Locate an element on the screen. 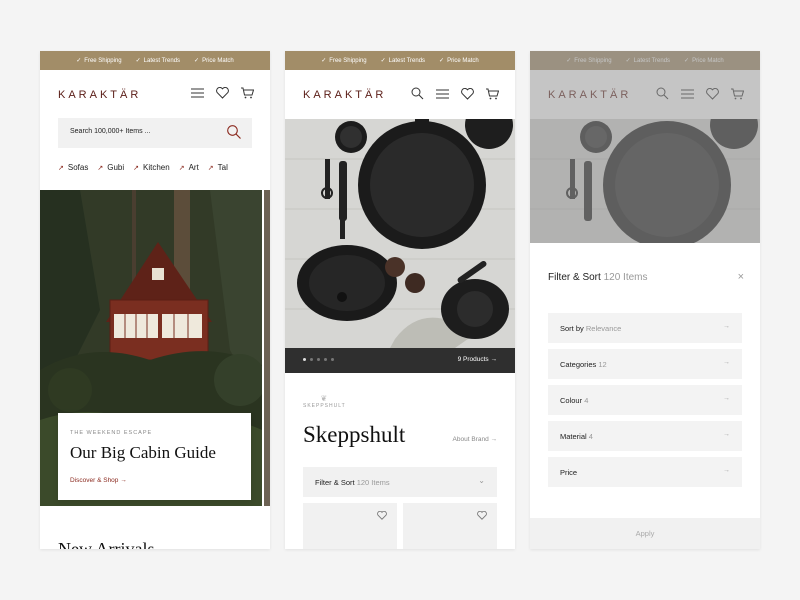  discover-shop-link: Discover & Shop → is located at coordinates (98, 480).